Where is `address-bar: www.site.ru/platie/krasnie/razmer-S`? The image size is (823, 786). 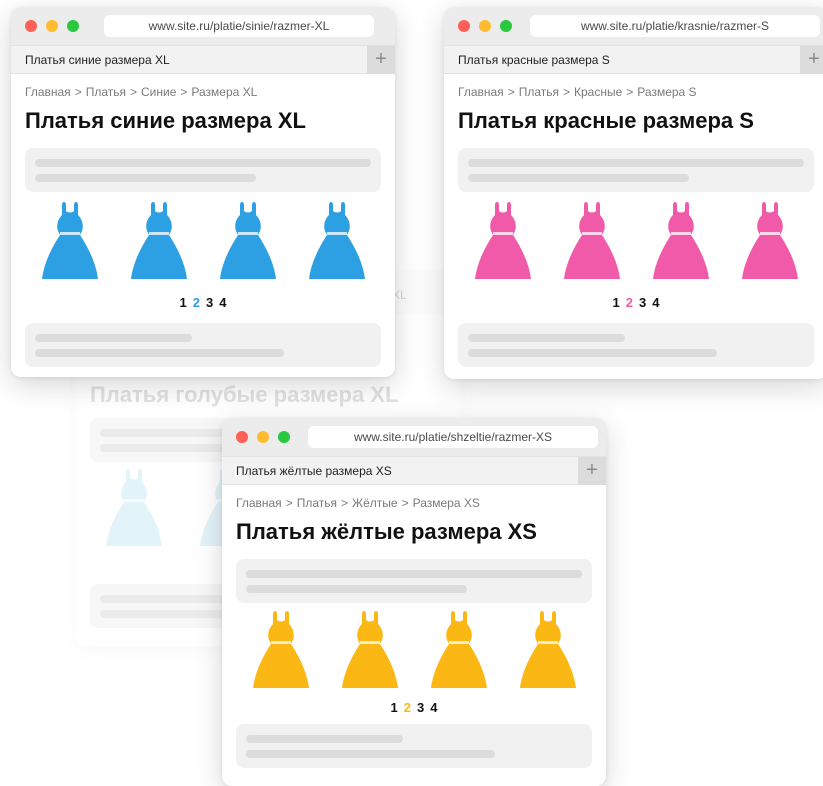
address-bar: www.site.ru/platie/krasnie/razmer-S is located at coordinates (675, 26).